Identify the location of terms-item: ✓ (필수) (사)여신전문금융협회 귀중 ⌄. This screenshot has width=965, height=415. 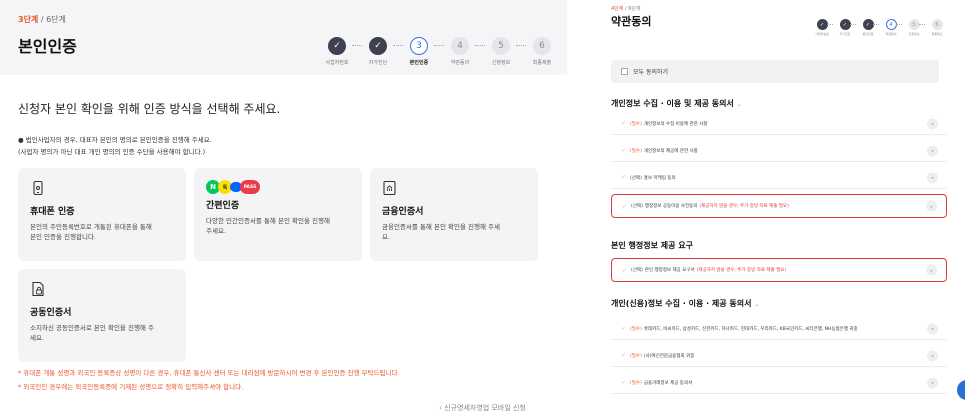
(779, 356).